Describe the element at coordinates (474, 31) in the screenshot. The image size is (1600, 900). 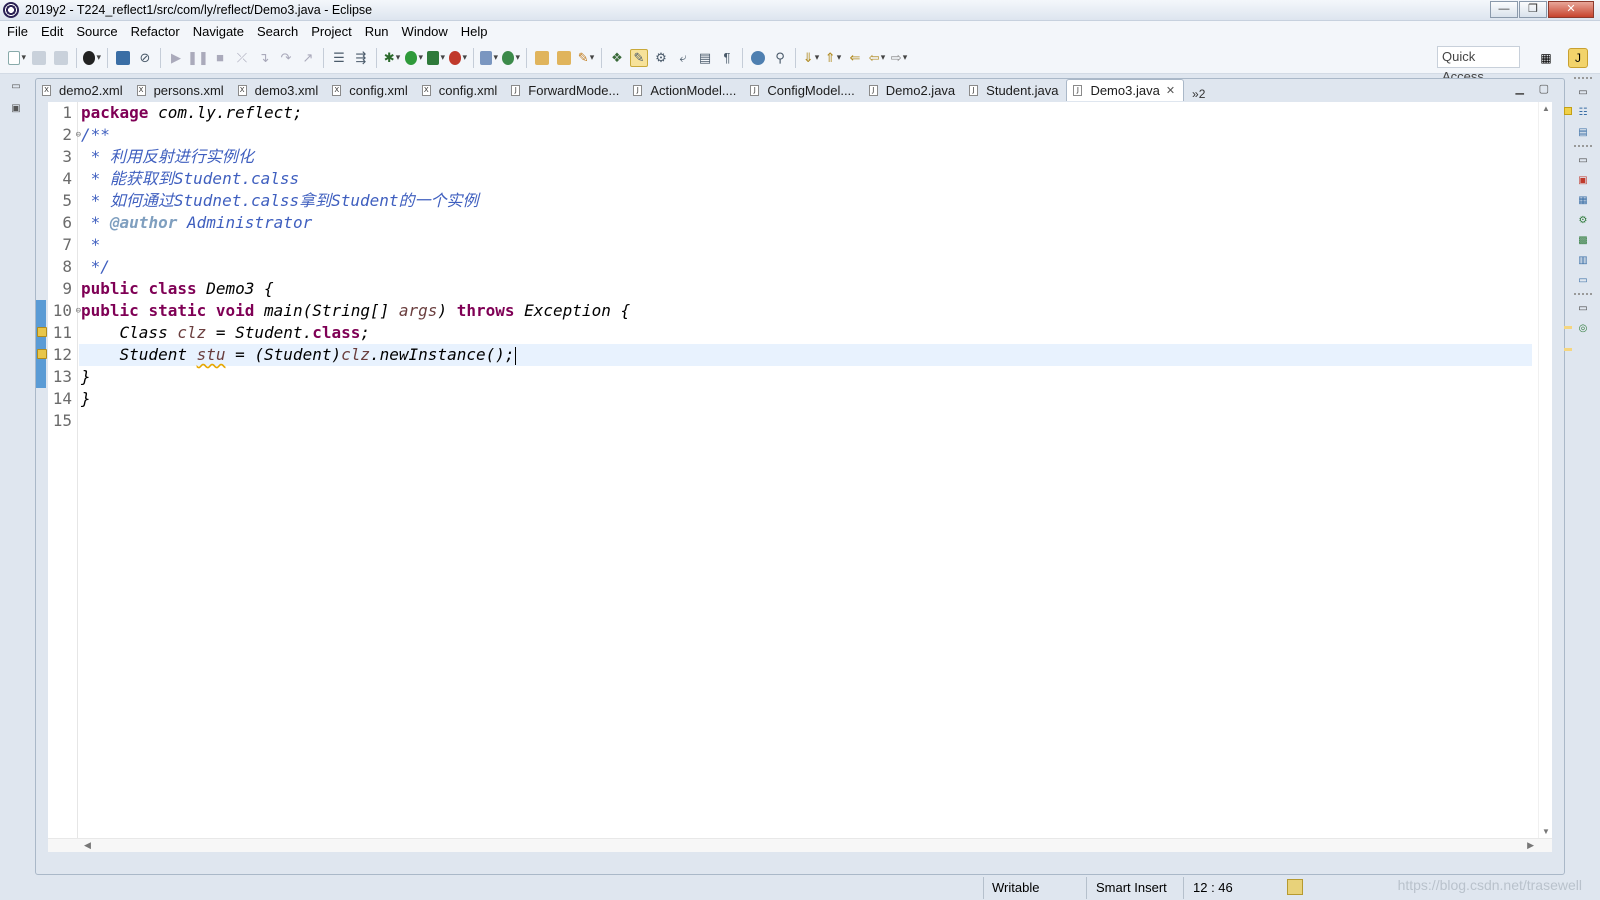
I see `menu-help: Help` at that location.